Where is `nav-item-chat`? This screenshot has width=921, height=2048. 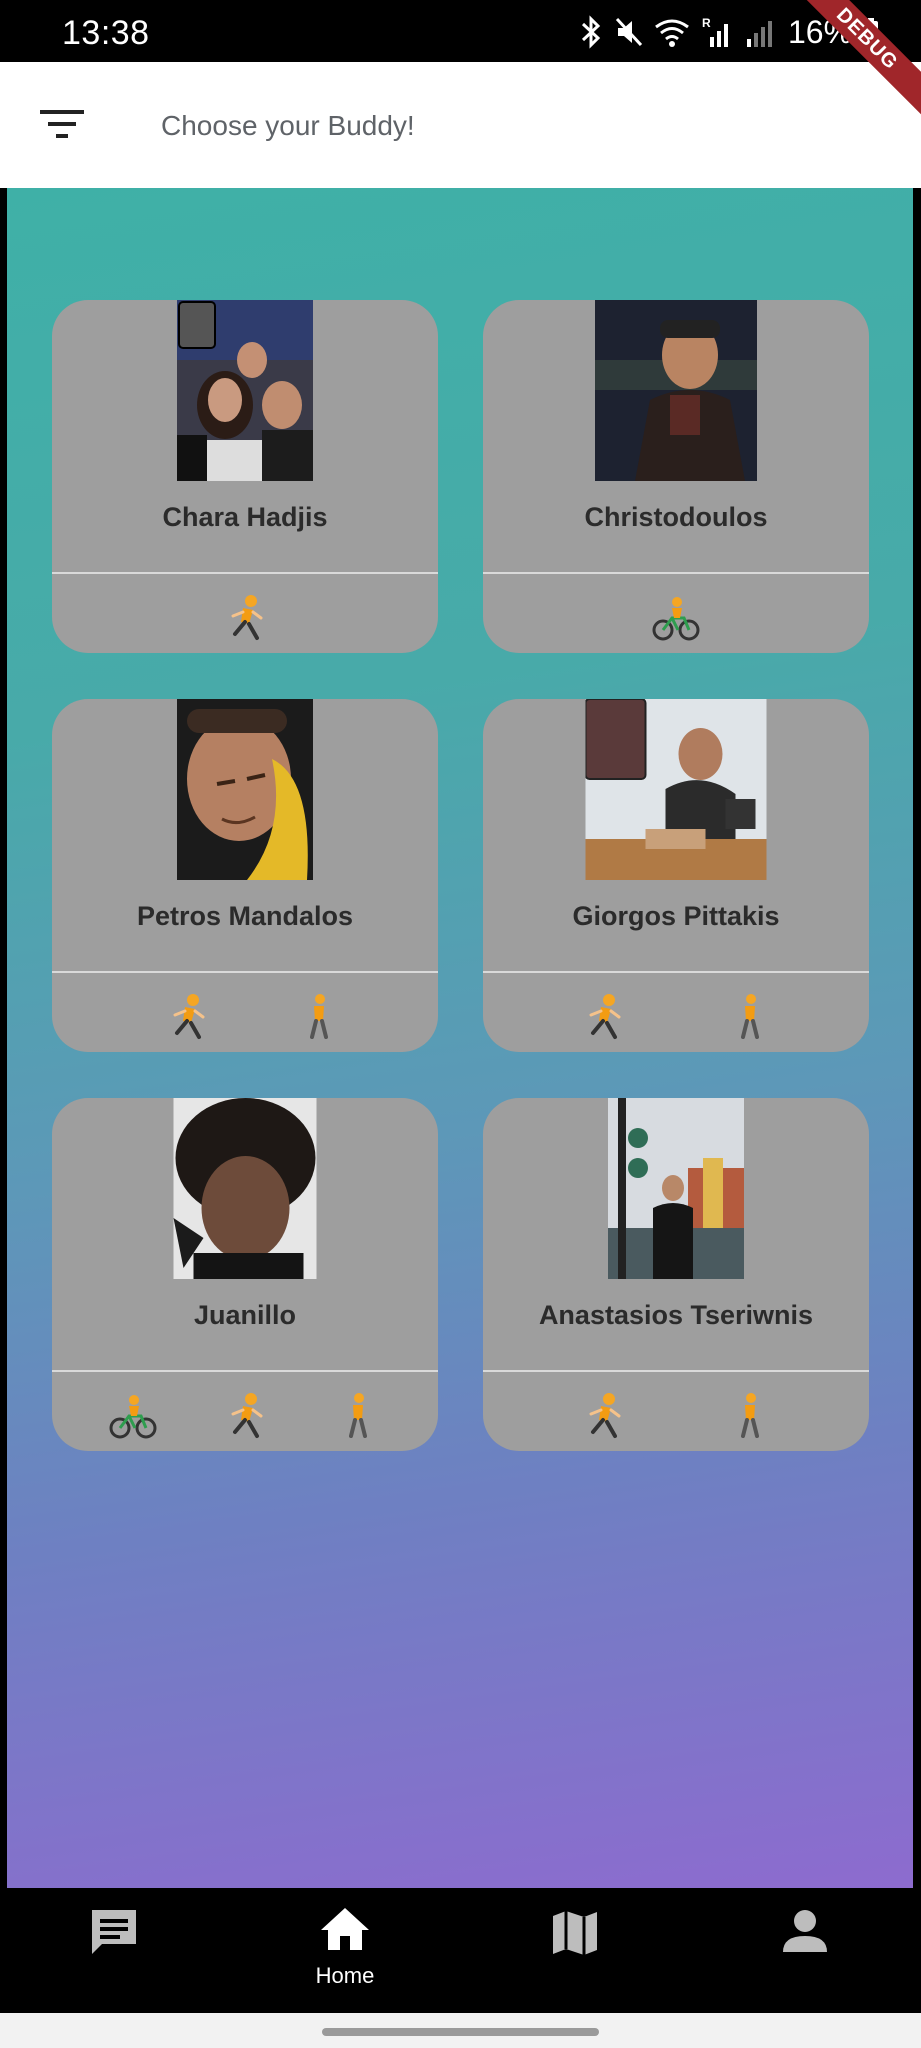 nav-item-chat is located at coordinates (114, 1956).